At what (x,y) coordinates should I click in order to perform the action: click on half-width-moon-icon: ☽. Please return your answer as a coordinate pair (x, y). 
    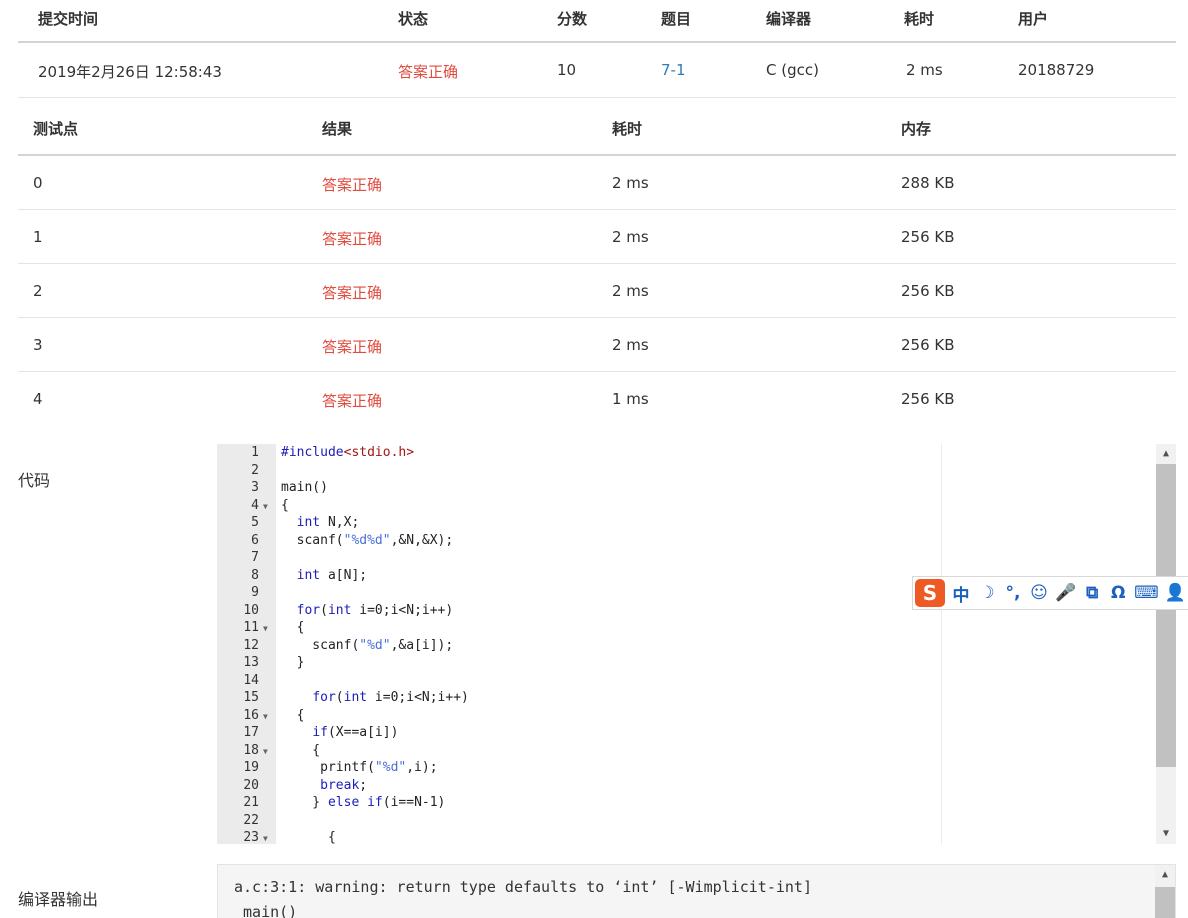
    Looking at the image, I should click on (987, 593).